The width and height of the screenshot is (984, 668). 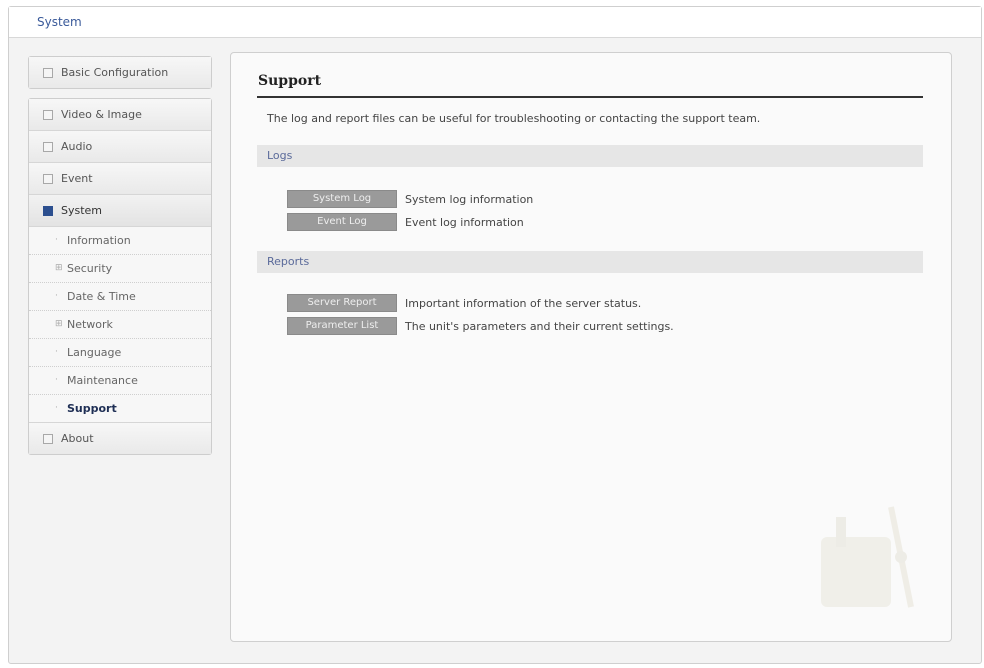 What do you see at coordinates (590, 97) in the screenshot?
I see `title-divider` at bounding box center [590, 97].